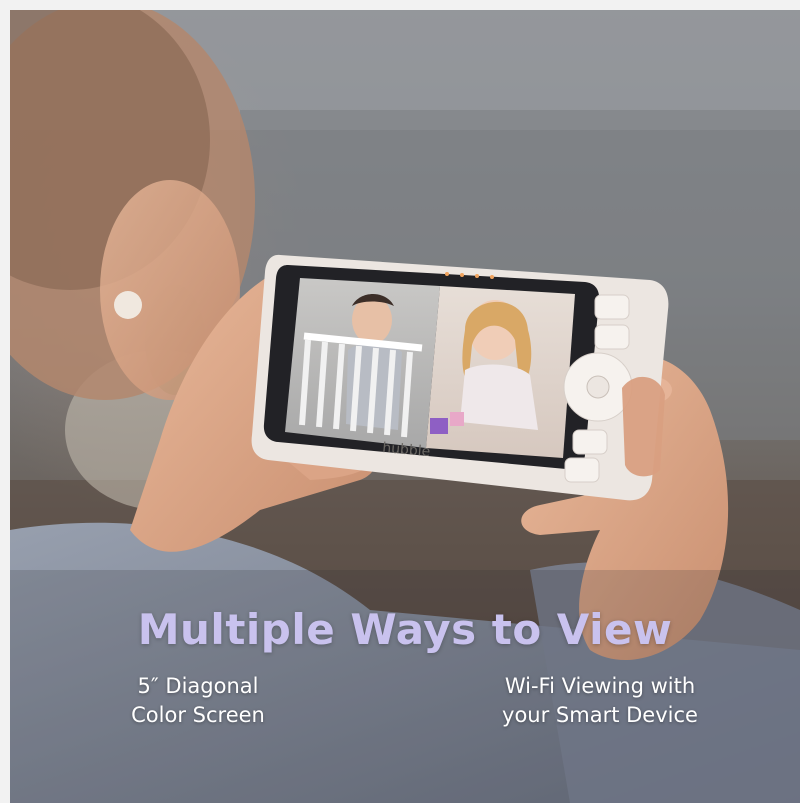  Describe the element at coordinates (590, 442) in the screenshot. I see `microphone-icon` at that location.